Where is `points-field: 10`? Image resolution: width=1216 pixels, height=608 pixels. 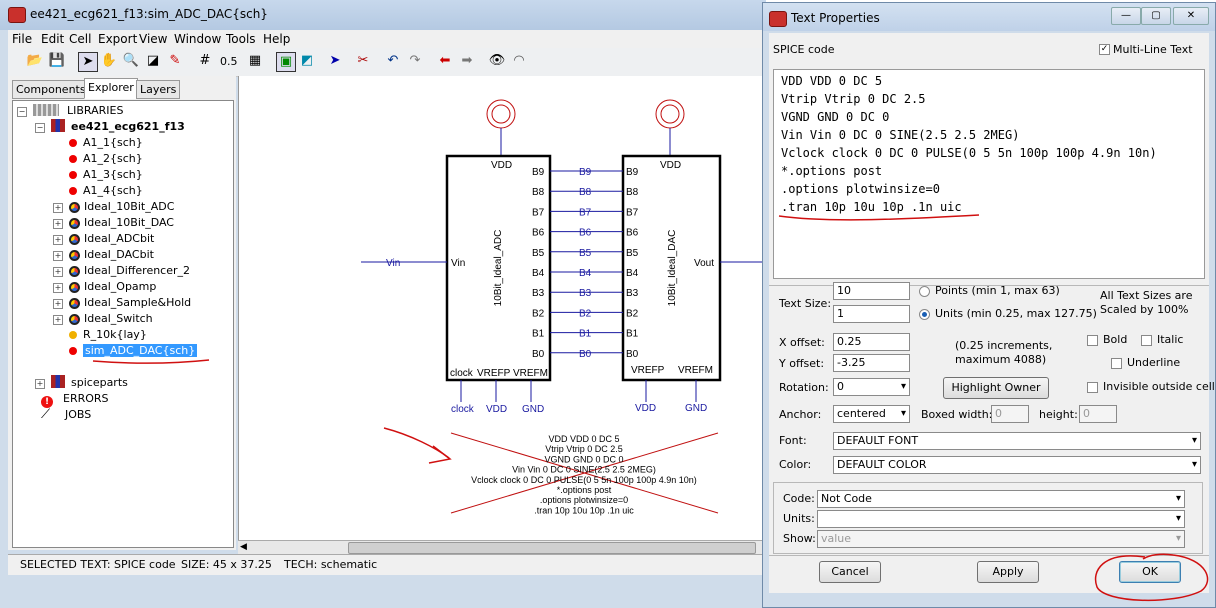 points-field: 10 is located at coordinates (871, 291).